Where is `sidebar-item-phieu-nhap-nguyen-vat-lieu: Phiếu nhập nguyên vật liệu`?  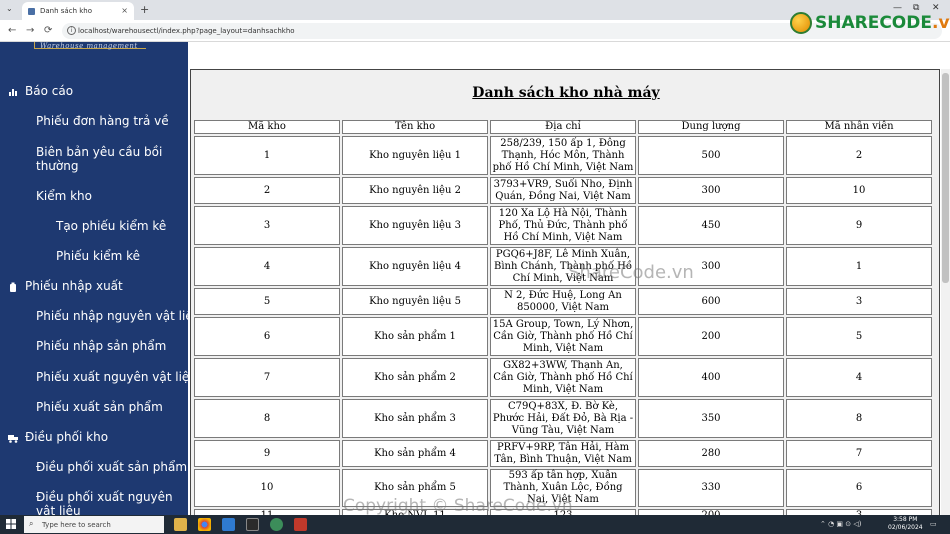
sidebar-item-phieu-nhap-nguyen-vat-lieu: Phiếu nhập nguyên vật liệu is located at coordinates (112, 316).